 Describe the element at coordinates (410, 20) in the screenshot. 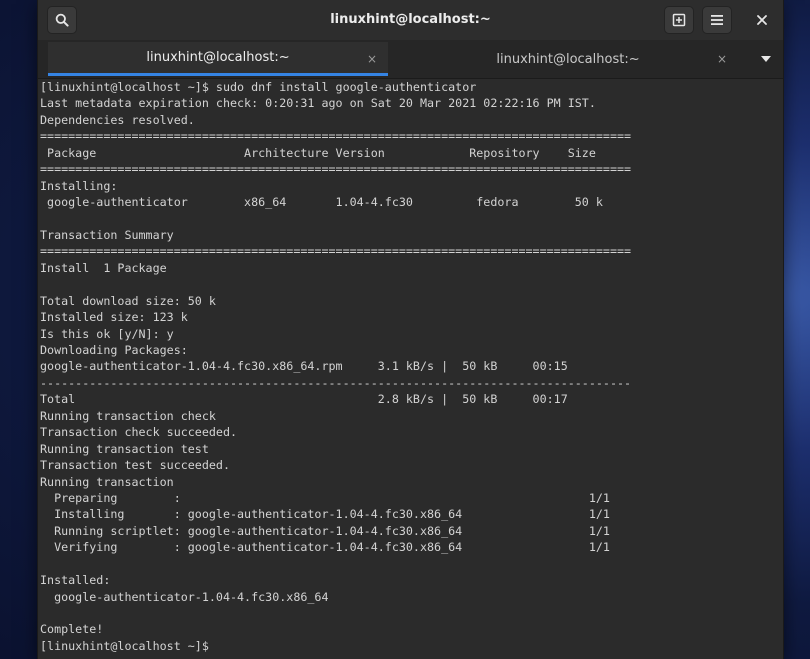

I see `header-bar: linuxhint@localhost:~` at that location.